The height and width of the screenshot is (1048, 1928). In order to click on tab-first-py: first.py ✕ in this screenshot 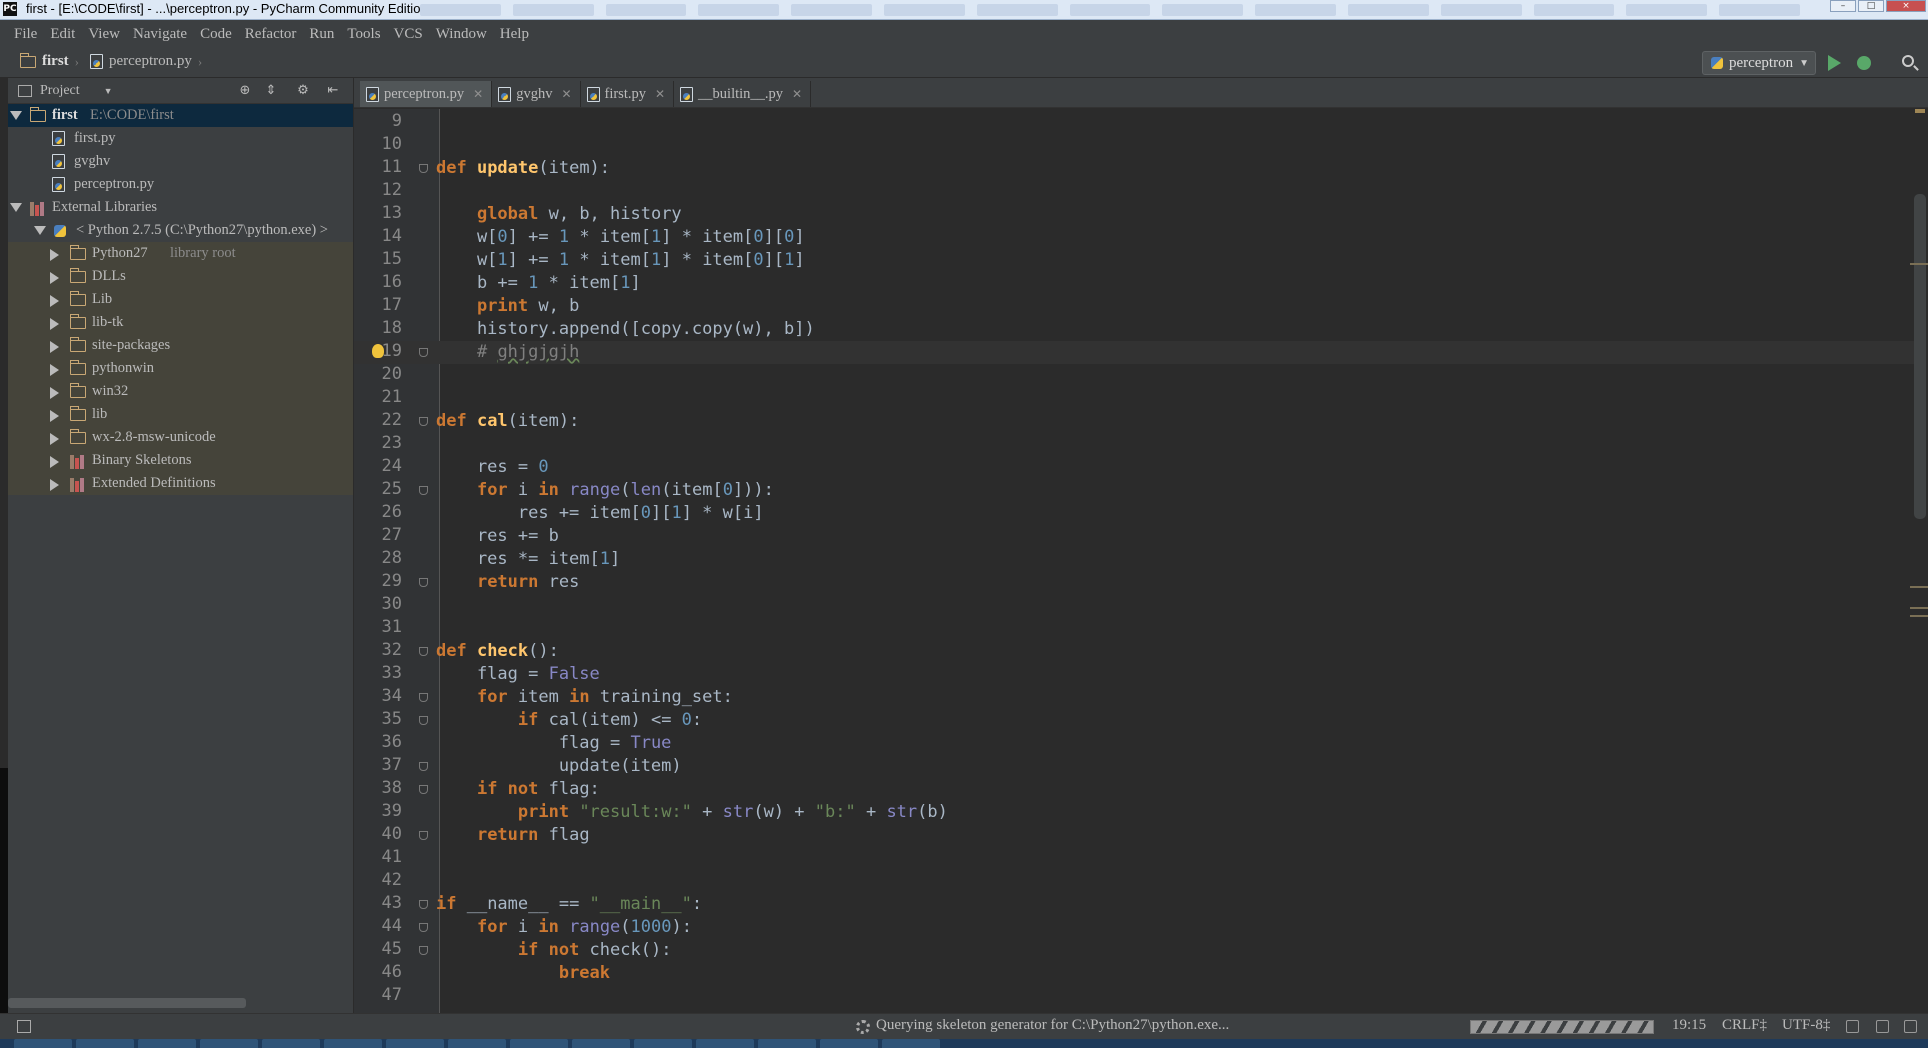, I will do `click(628, 94)`.